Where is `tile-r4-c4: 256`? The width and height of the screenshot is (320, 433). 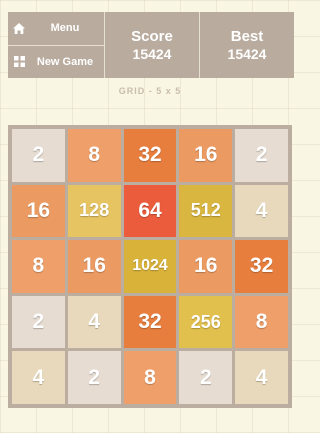
tile-r4-c4: 256 is located at coordinates (206, 322).